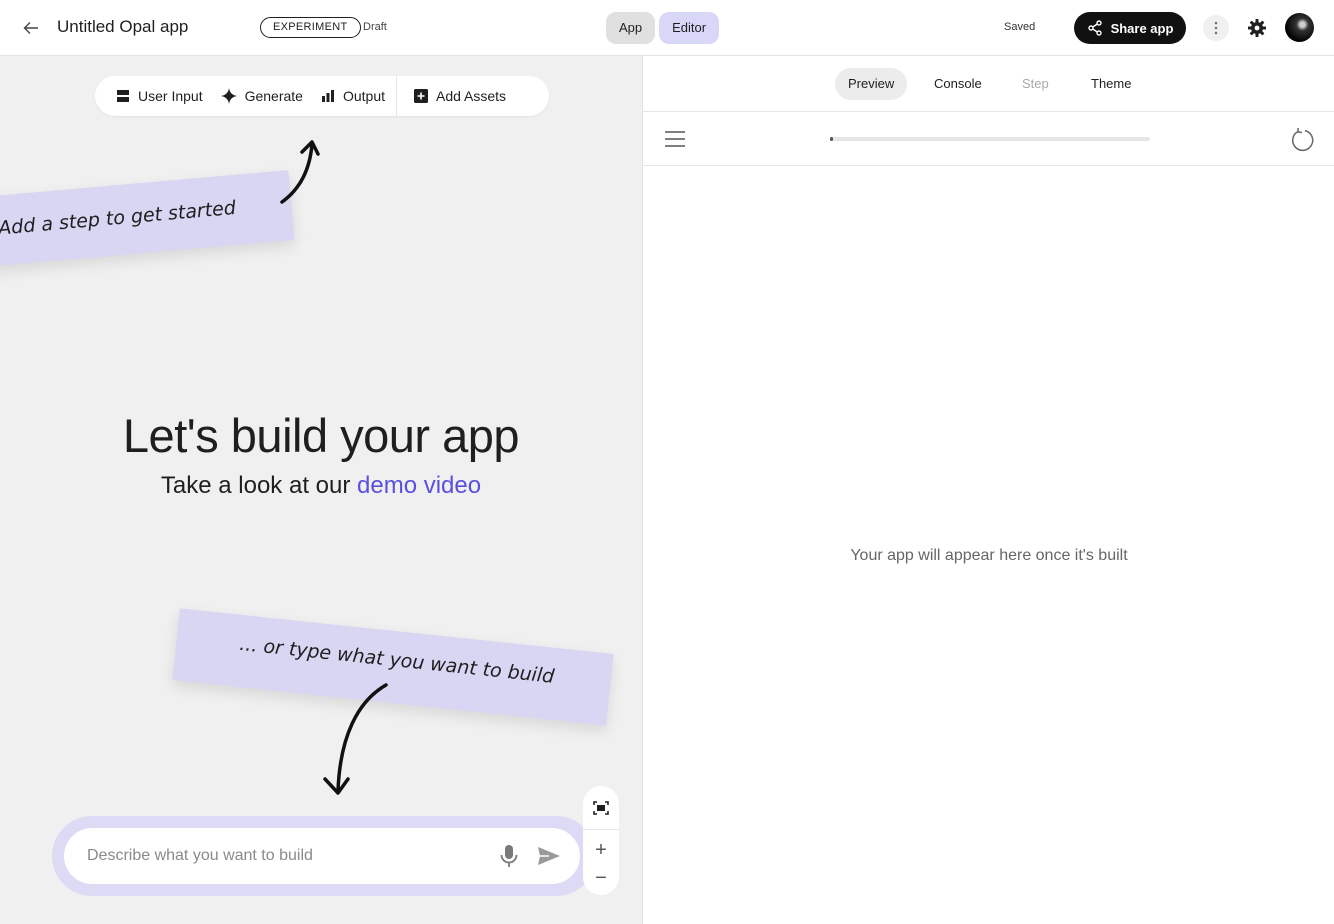 This screenshot has height=924, width=1334. What do you see at coordinates (273, 96) in the screenshot?
I see `generate-label: Generate` at bounding box center [273, 96].